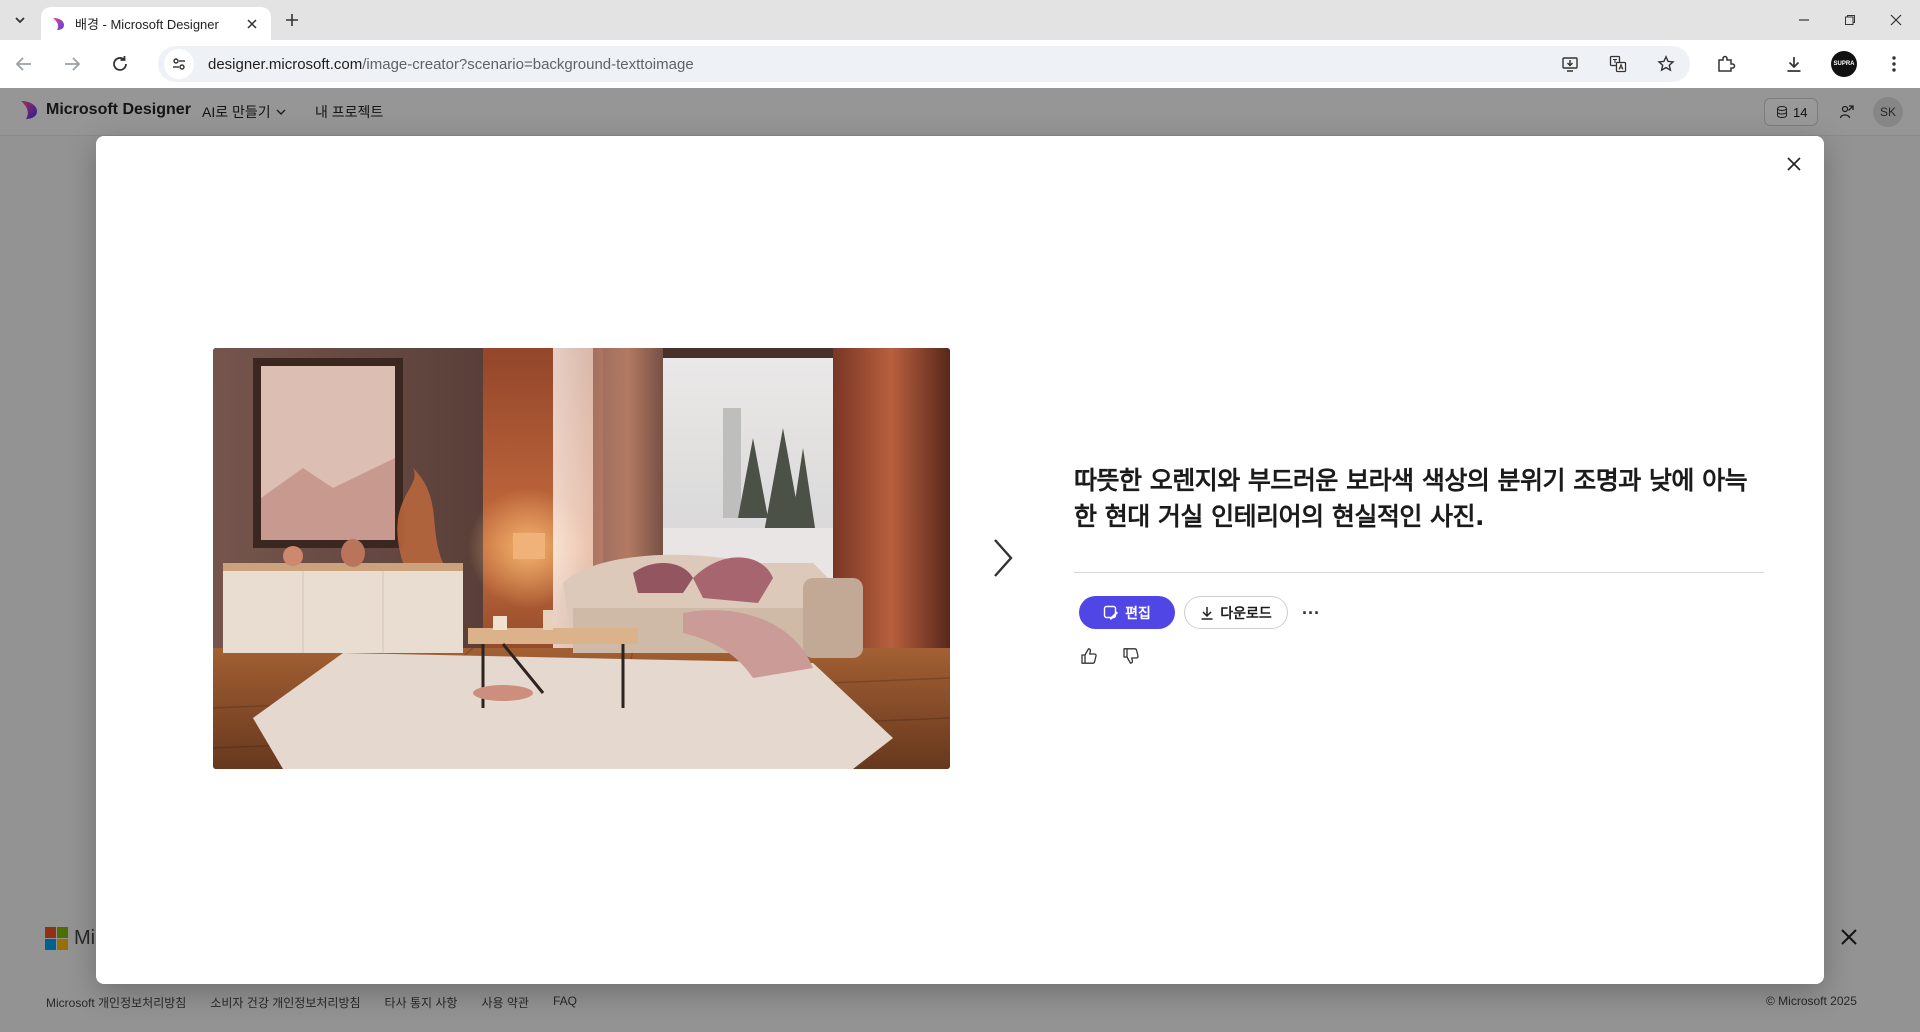 This screenshot has width=1920, height=1032. I want to click on new-tab-button, so click(292, 20).